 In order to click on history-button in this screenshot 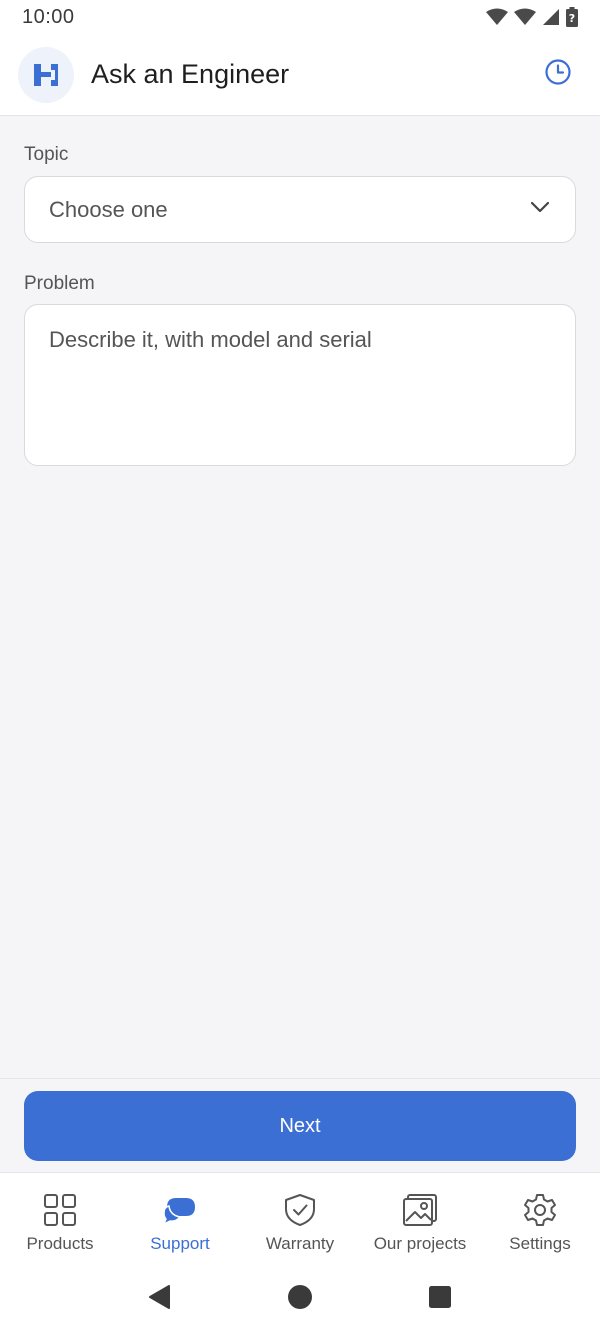, I will do `click(558, 75)`.